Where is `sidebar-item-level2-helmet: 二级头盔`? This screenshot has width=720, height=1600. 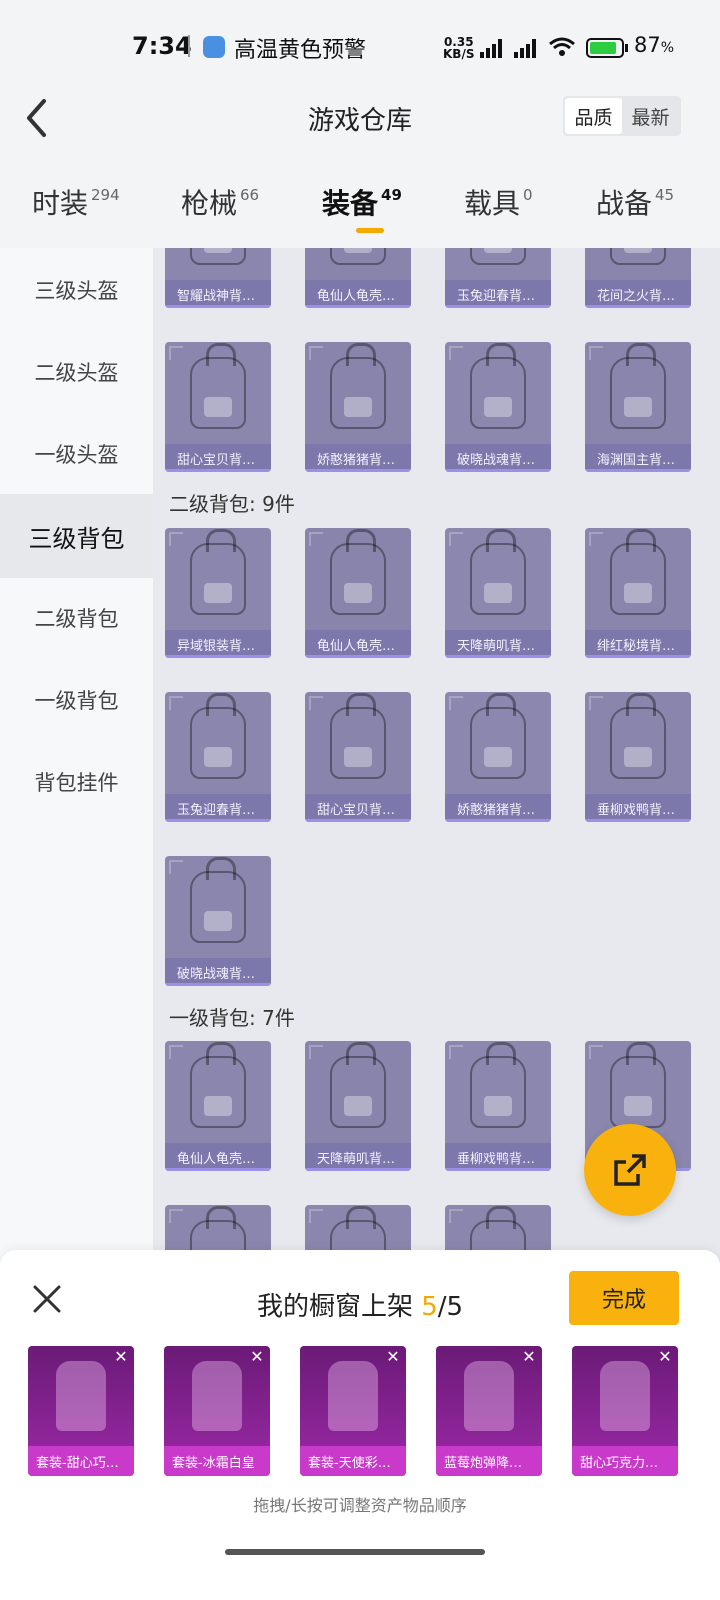 sidebar-item-level2-helmet: 二级头盔 is located at coordinates (76, 372).